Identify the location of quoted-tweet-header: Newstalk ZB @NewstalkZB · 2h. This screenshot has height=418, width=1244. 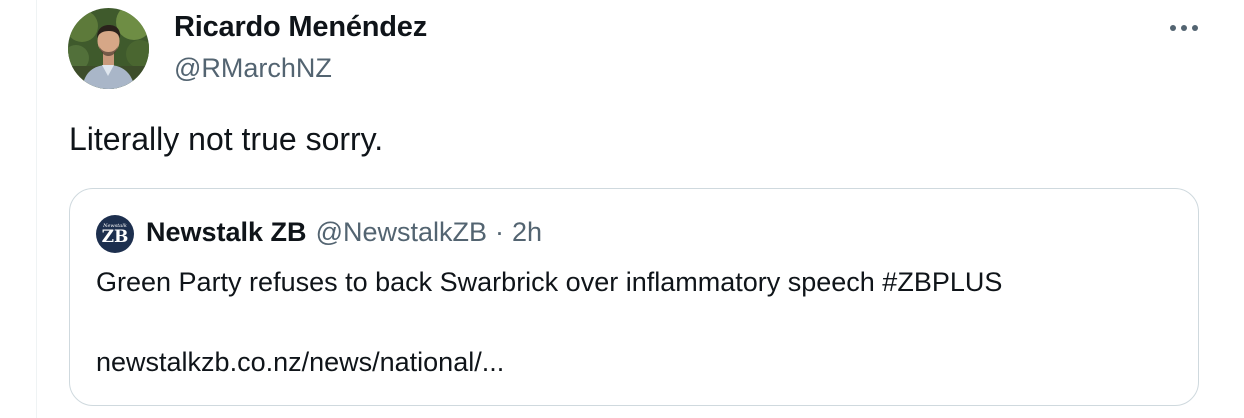
(344, 232).